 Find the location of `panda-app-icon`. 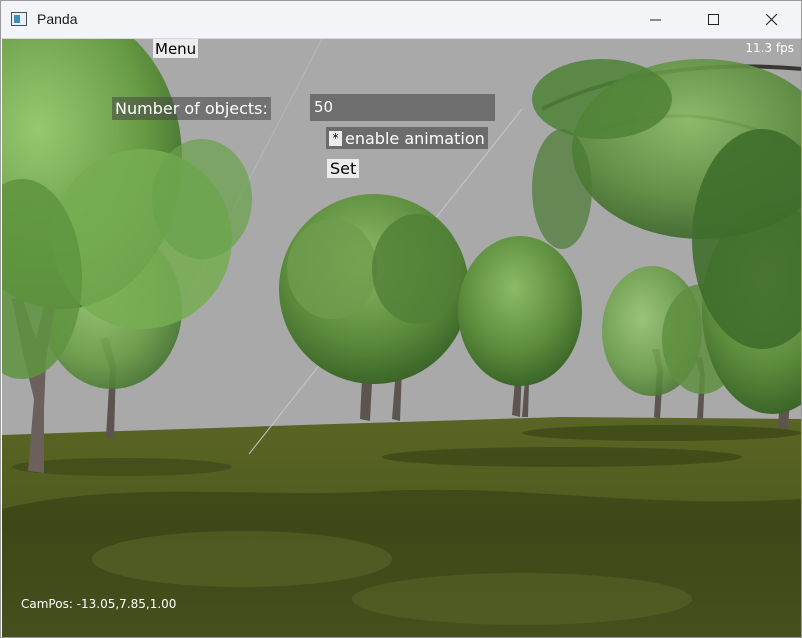

panda-app-icon is located at coordinates (19, 19).